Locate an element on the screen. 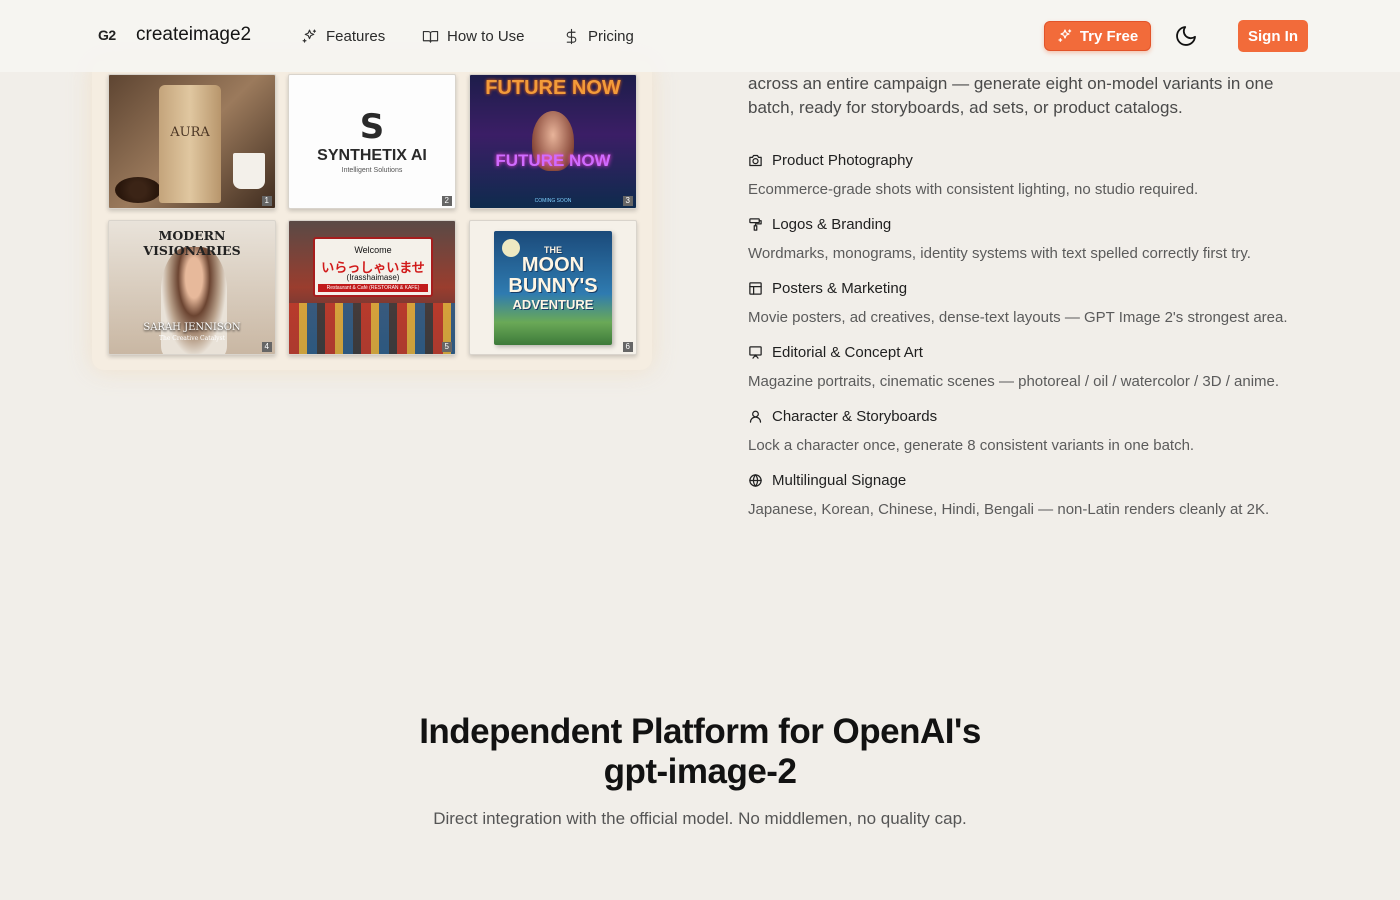  gallery-tile-future-now: FUTURE NOW FUTURE NOW COMING SOON 3 is located at coordinates (553, 141).